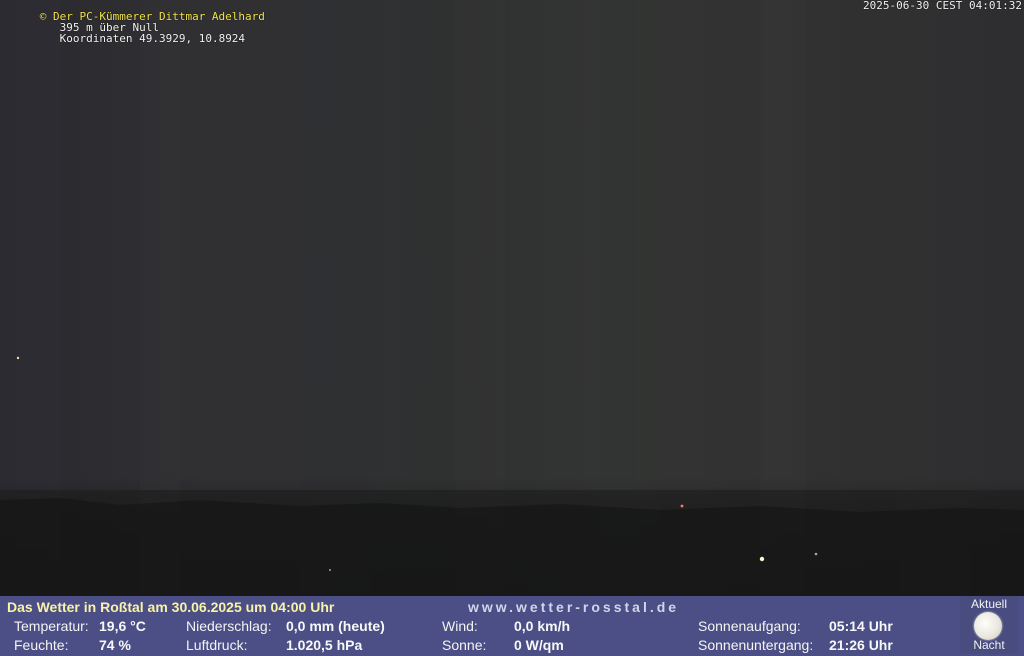 The width and height of the screenshot is (1024, 656). I want to click on website-link: www.wetter-rosstal.de, so click(573, 607).